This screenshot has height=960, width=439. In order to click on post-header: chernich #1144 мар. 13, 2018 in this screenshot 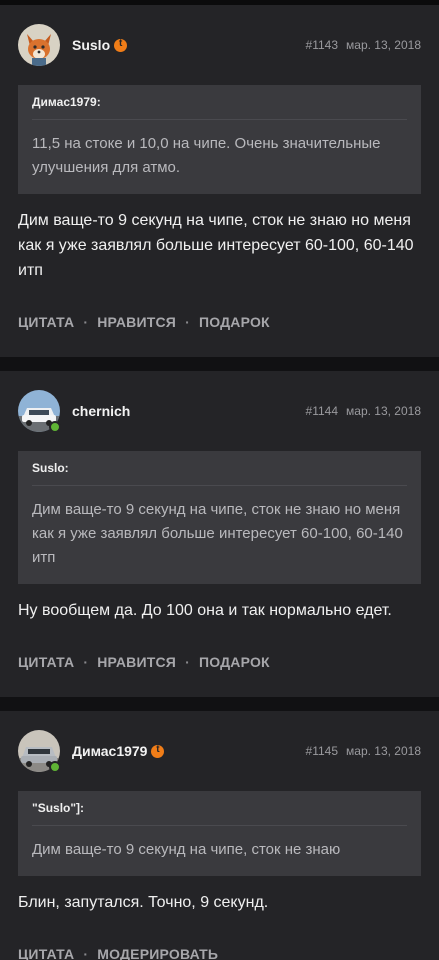, I will do `click(219, 411)`.